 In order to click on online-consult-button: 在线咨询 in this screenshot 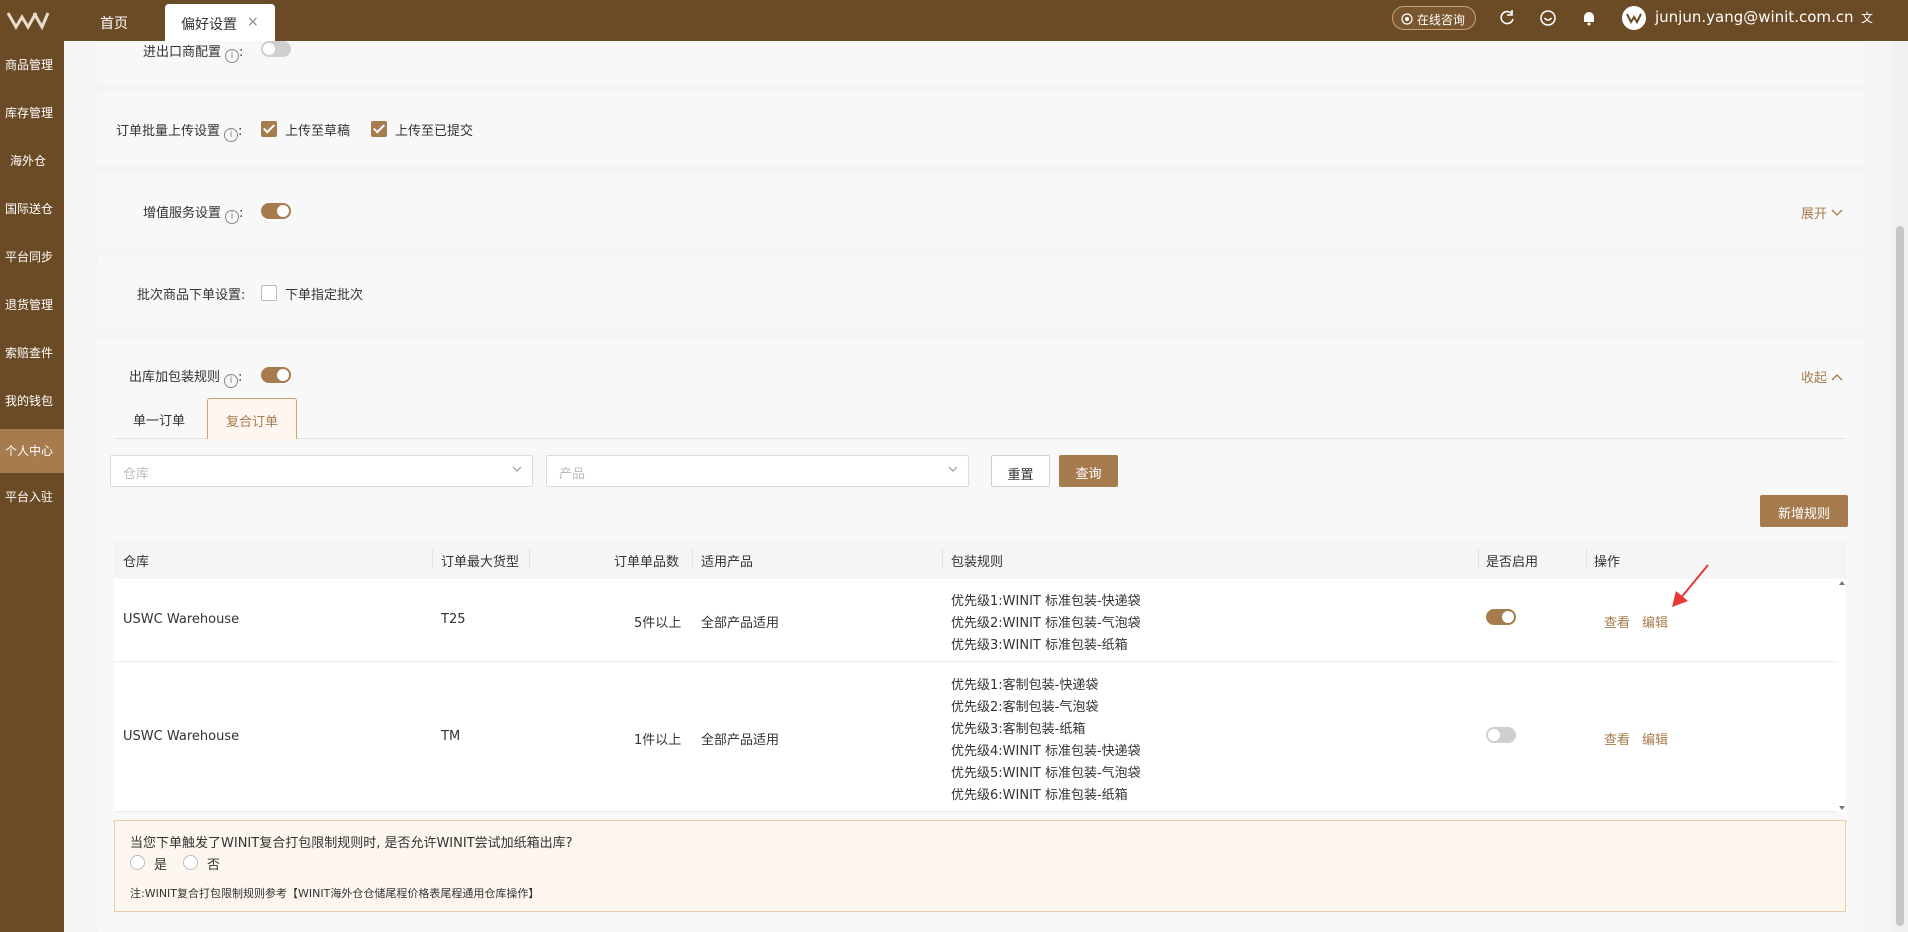, I will do `click(1434, 18)`.